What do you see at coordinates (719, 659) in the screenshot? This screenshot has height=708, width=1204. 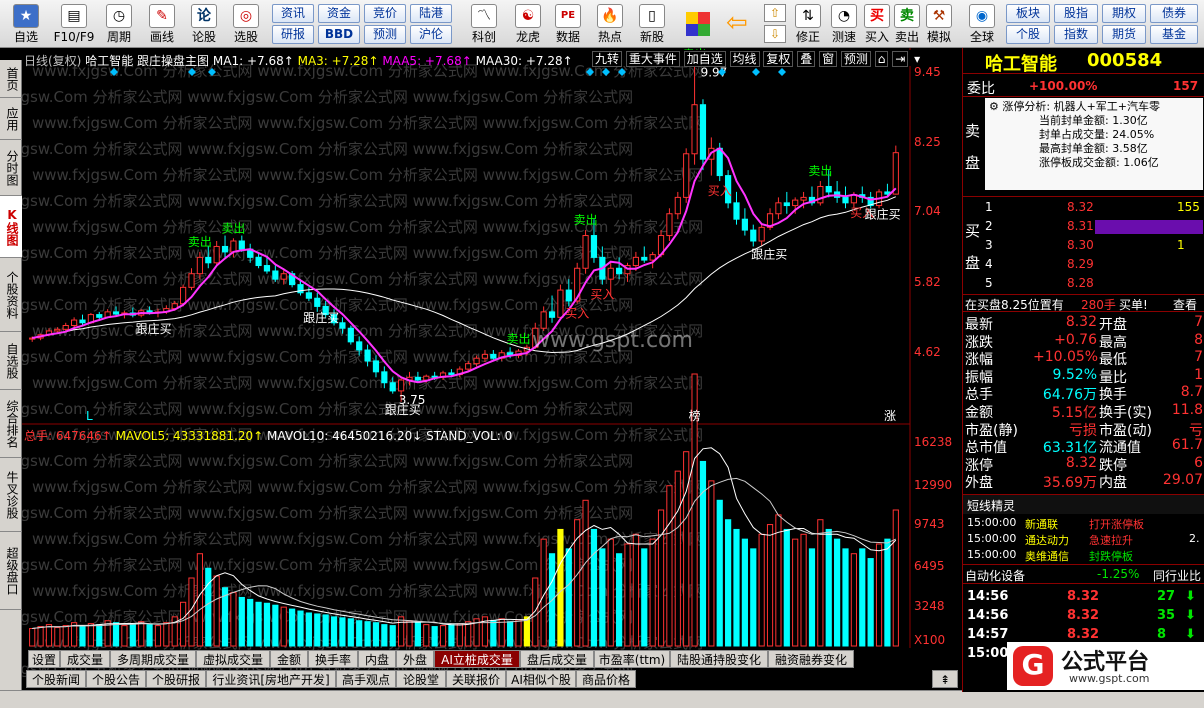 I see `tab-hk-hold: 陆股通持股变化` at bounding box center [719, 659].